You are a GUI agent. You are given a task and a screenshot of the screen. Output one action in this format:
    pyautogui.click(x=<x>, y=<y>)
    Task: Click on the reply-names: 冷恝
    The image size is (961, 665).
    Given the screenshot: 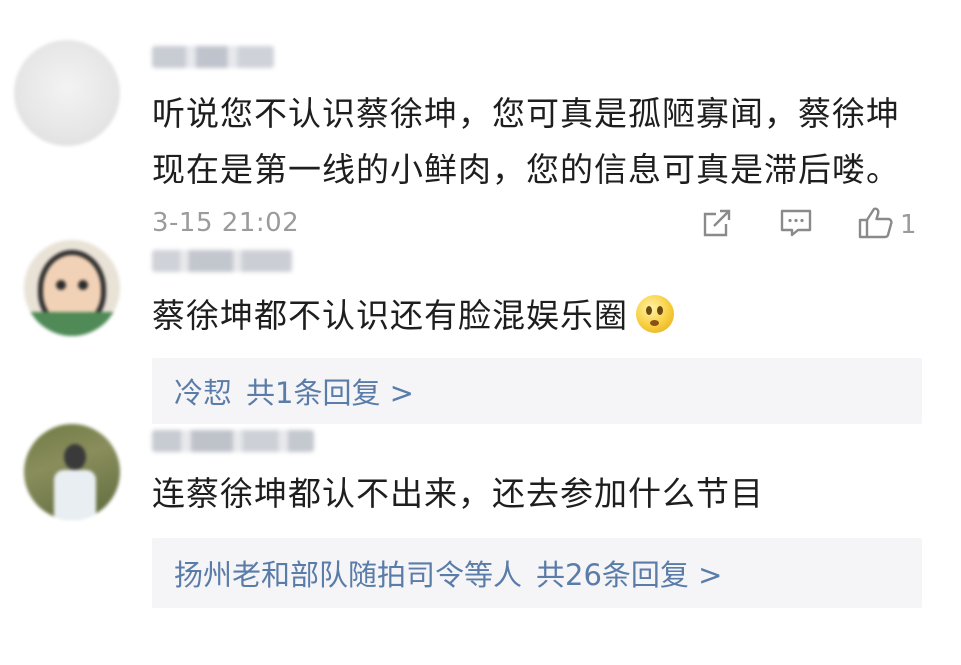 What is the action you would take?
    pyautogui.click(x=203, y=393)
    